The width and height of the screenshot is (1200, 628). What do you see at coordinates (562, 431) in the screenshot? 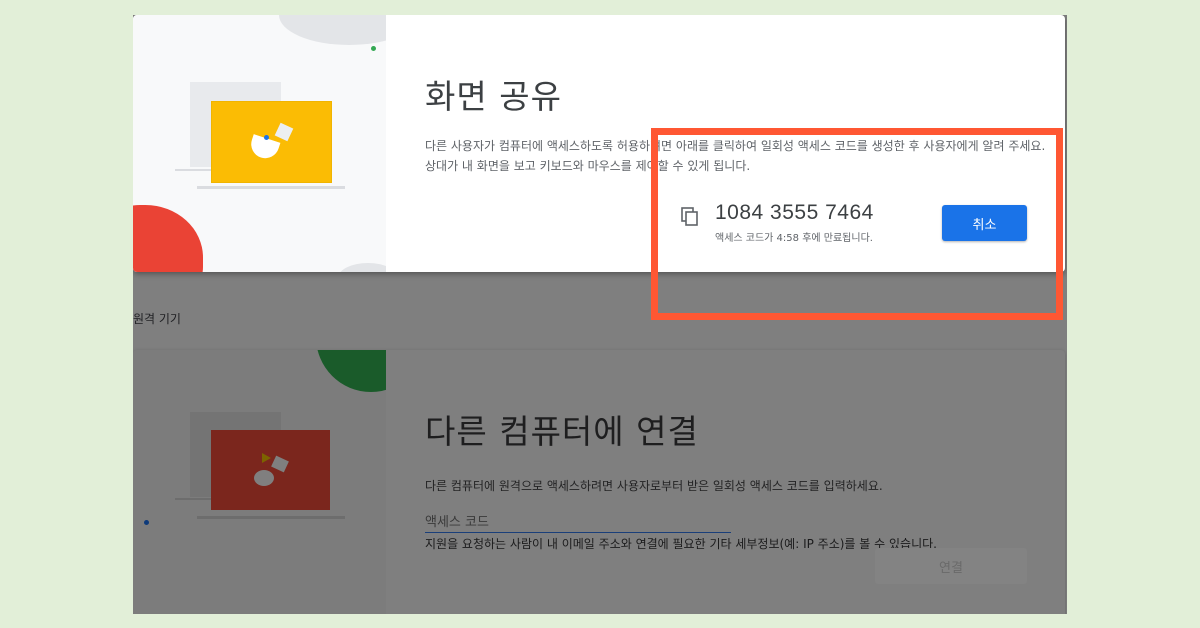
I see `connect-title: 다른 컴퓨터에 연결` at bounding box center [562, 431].